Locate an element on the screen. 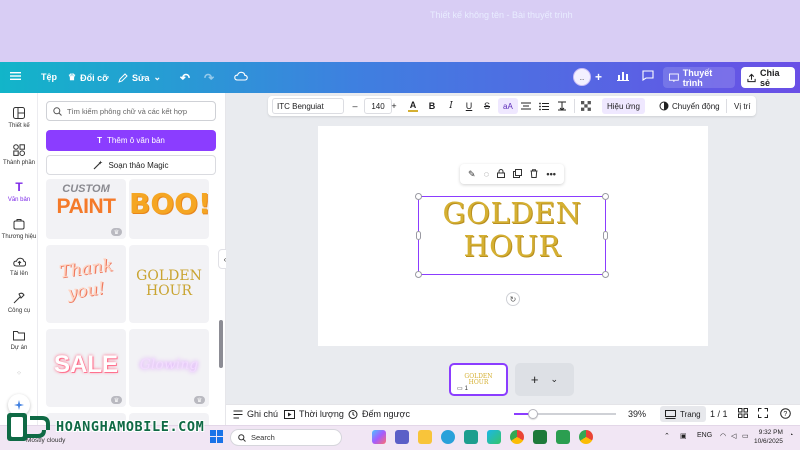 This screenshot has height=450, width=800. resize-handle-bottom-left is located at coordinates (418, 274).